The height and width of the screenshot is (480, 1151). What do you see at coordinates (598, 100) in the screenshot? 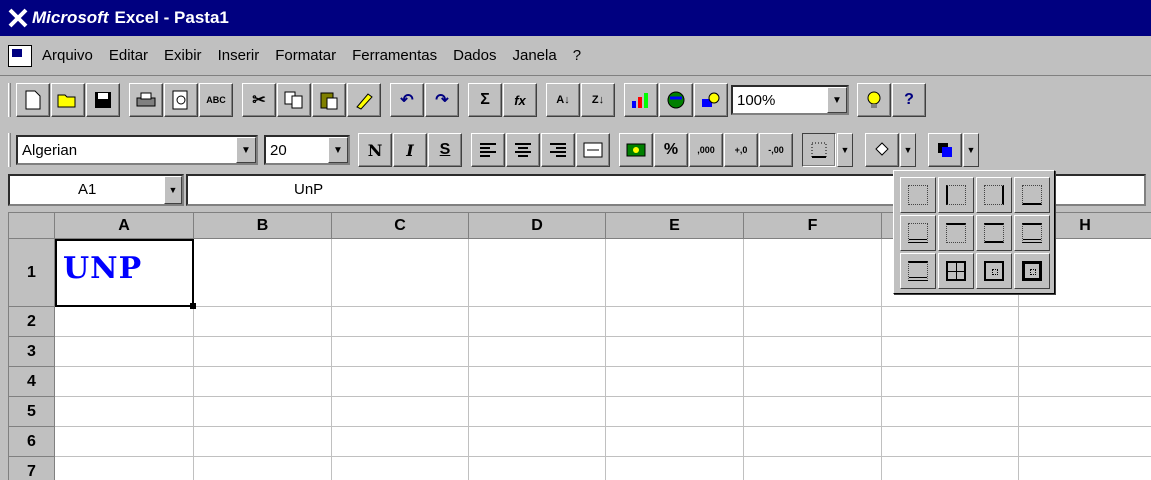
I see `sort-descending-icon: Z↓` at bounding box center [598, 100].